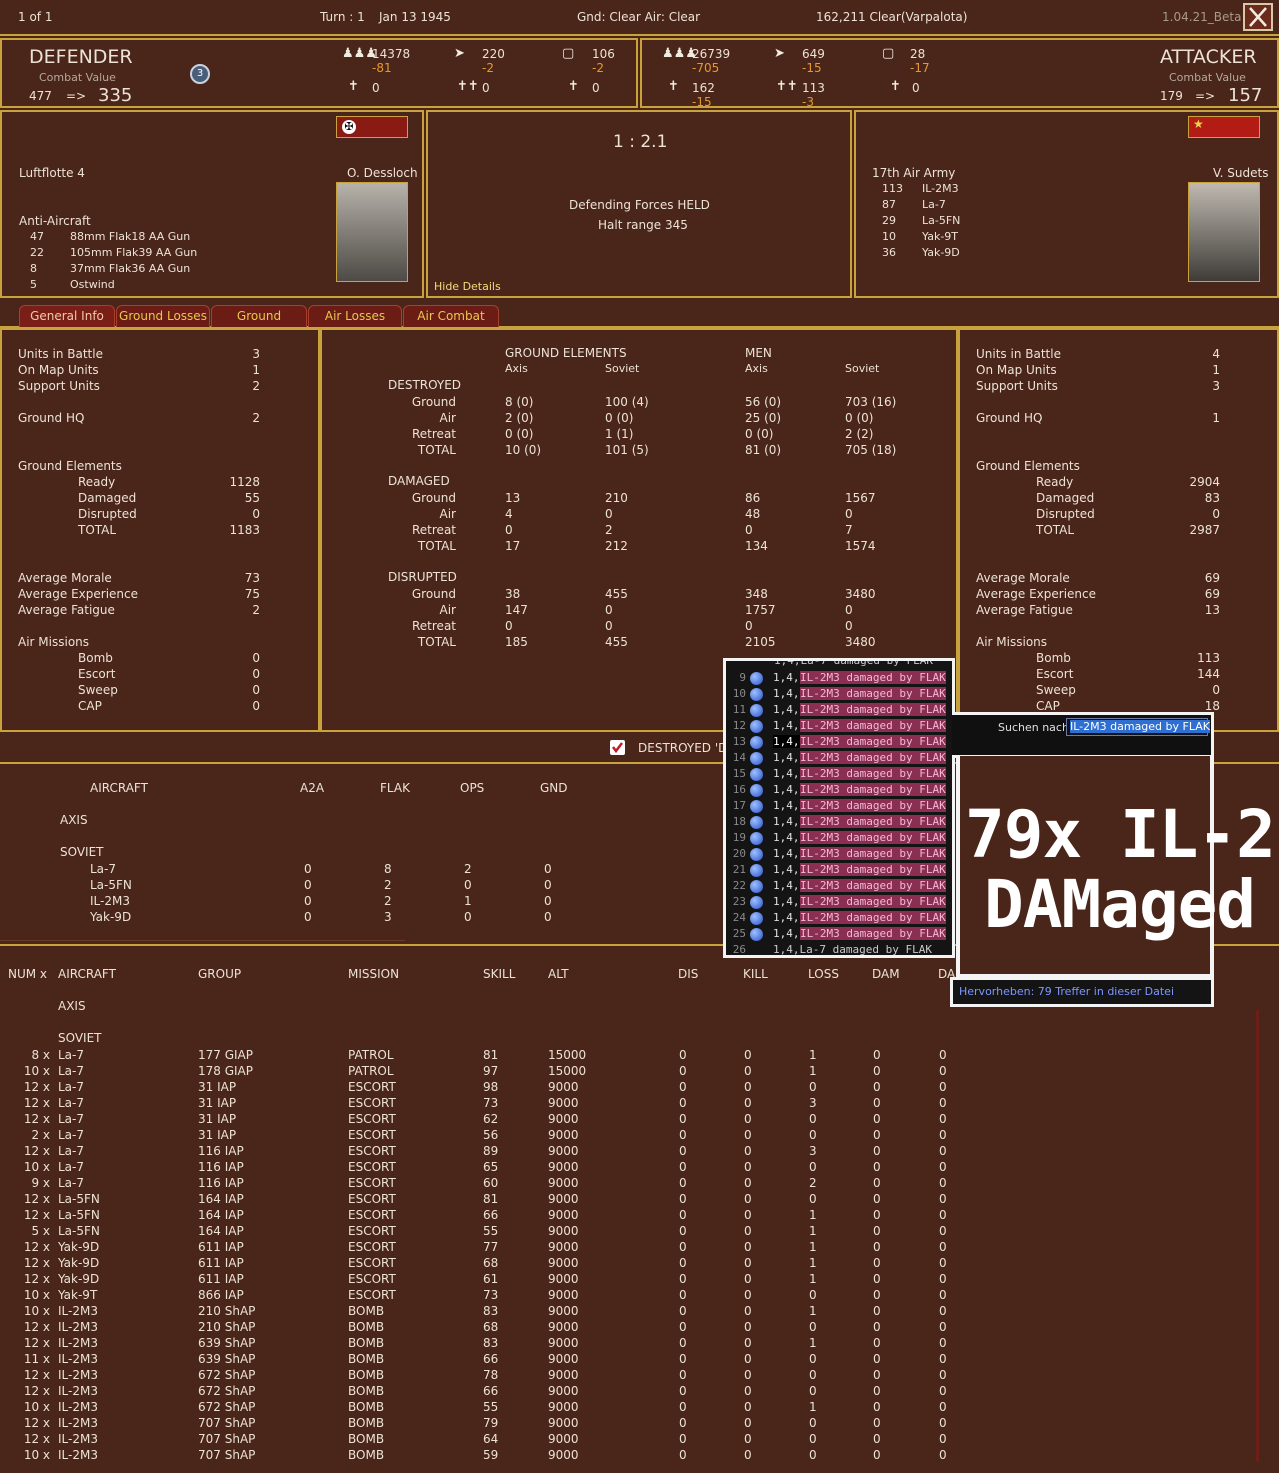 Image resolution: width=1279 pixels, height=1473 pixels. What do you see at coordinates (1258, 17) in the screenshot?
I see `close-button` at bounding box center [1258, 17].